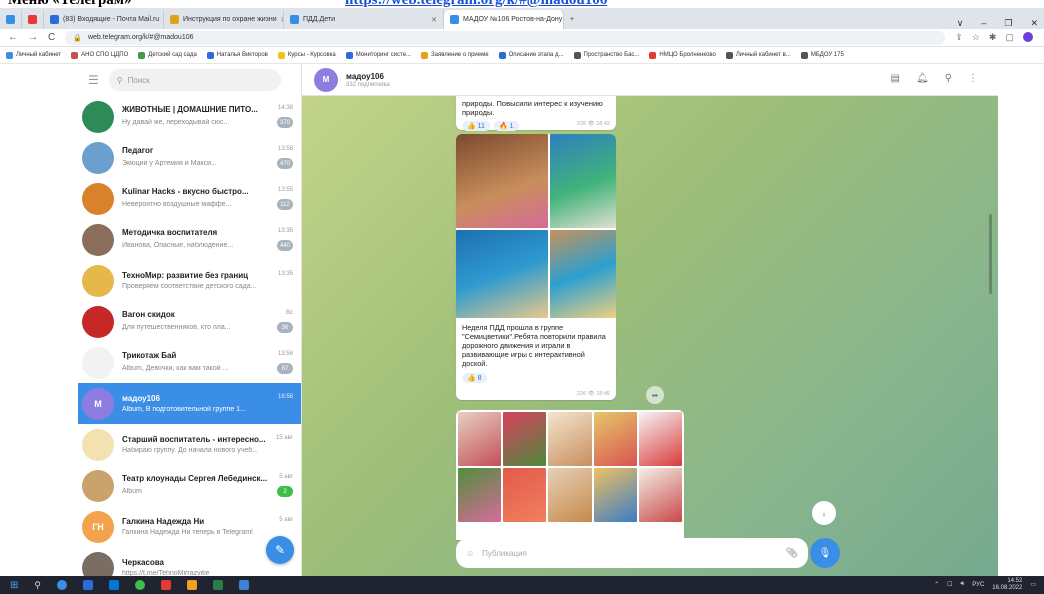  Describe the element at coordinates (33, 55) in the screenshot. I see `bookmark-item: Личный кабинет` at that location.